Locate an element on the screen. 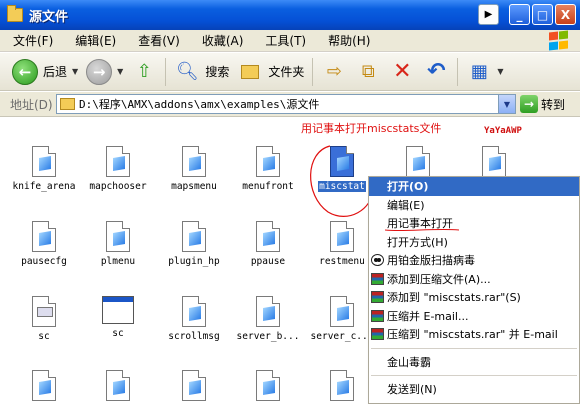 The image size is (580, 404). title-bar: 源文件 ▶ _ □ X is located at coordinates (290, 15).